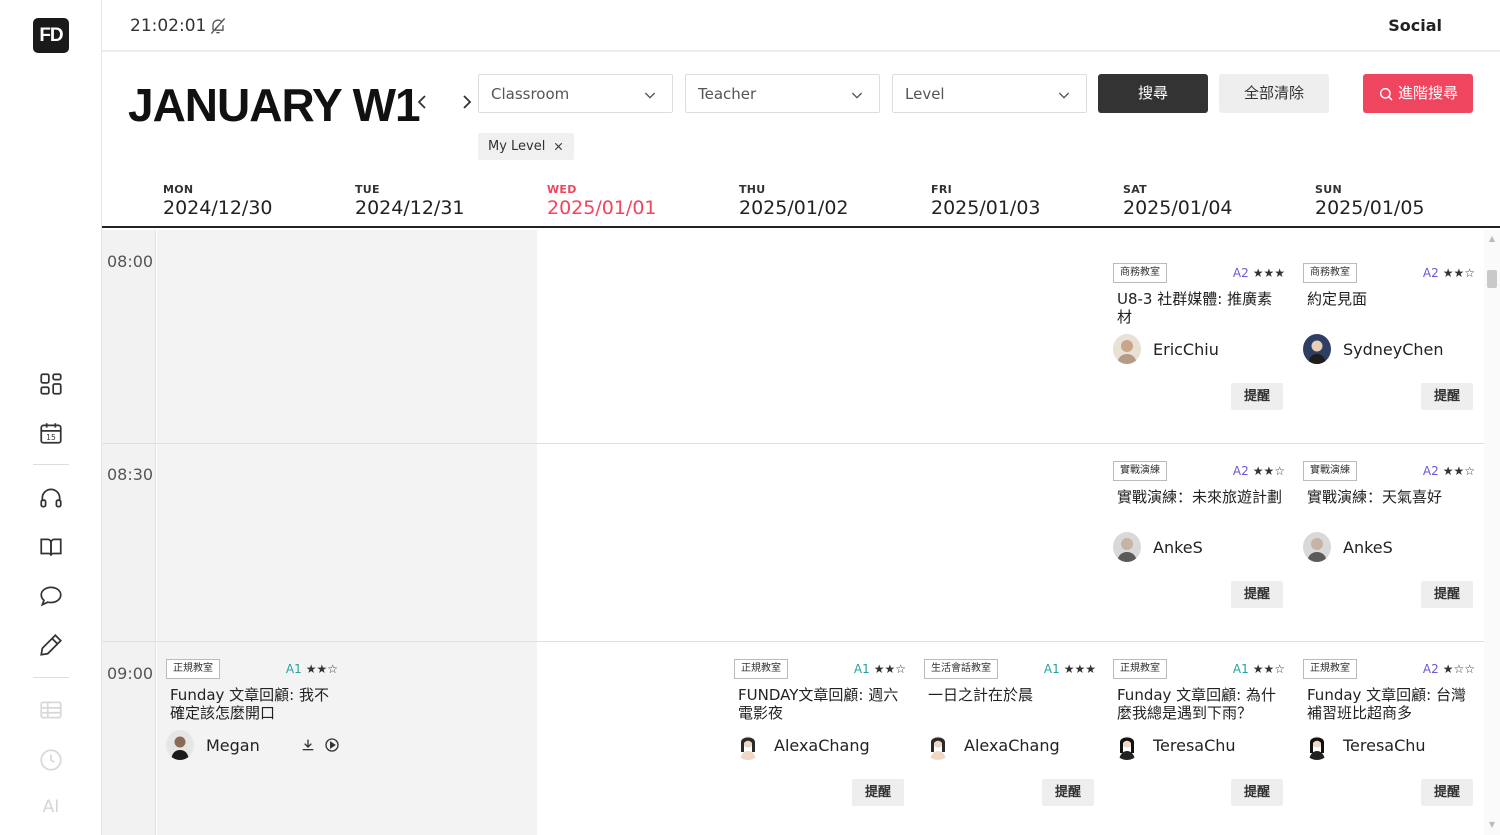 The height and width of the screenshot is (835, 1500). What do you see at coordinates (308, 745) in the screenshot?
I see `download-icon` at bounding box center [308, 745].